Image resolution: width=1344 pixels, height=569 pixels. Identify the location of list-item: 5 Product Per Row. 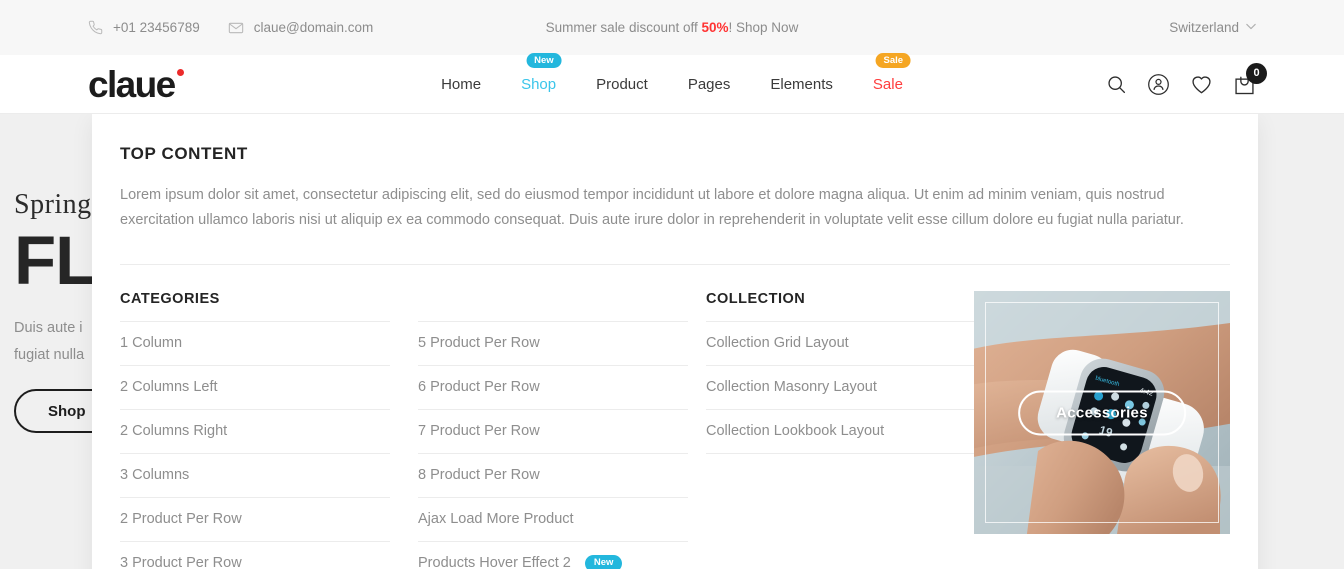
(553, 344).